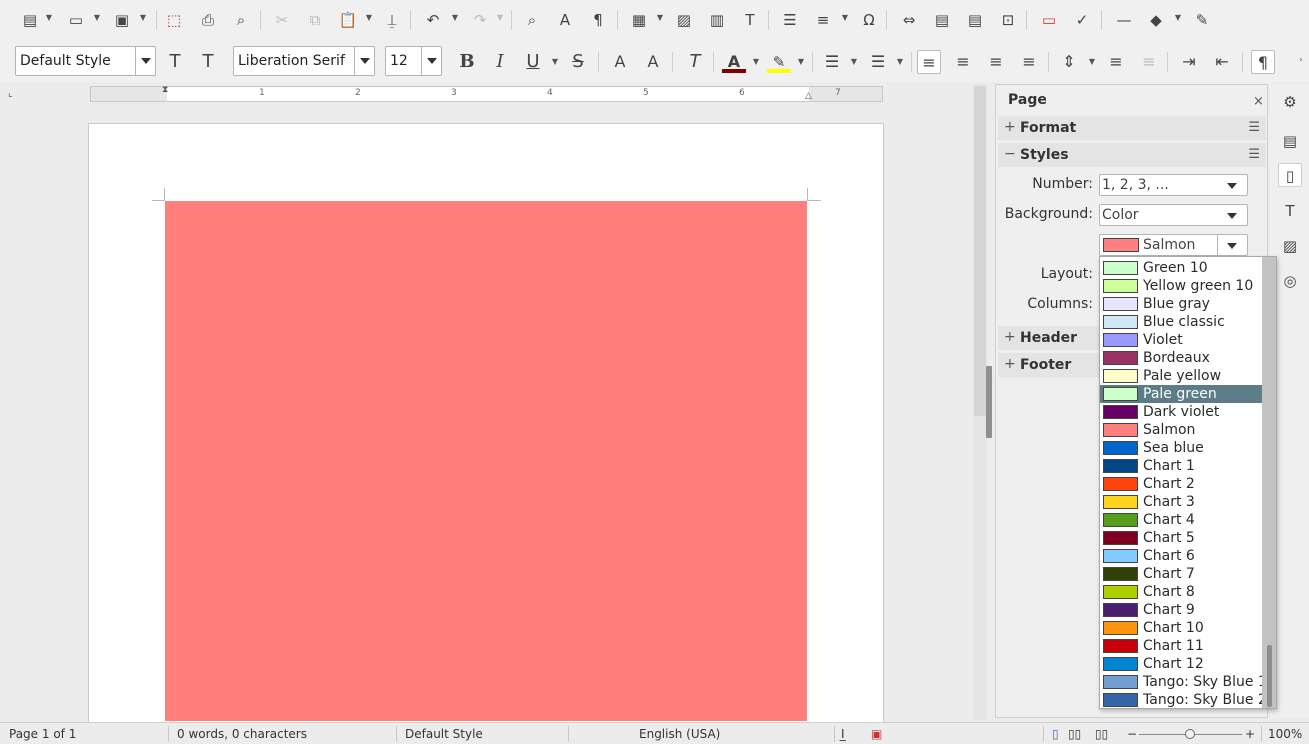 The image size is (1309, 744). I want to click on right-indent-marker: △, so click(808, 96).